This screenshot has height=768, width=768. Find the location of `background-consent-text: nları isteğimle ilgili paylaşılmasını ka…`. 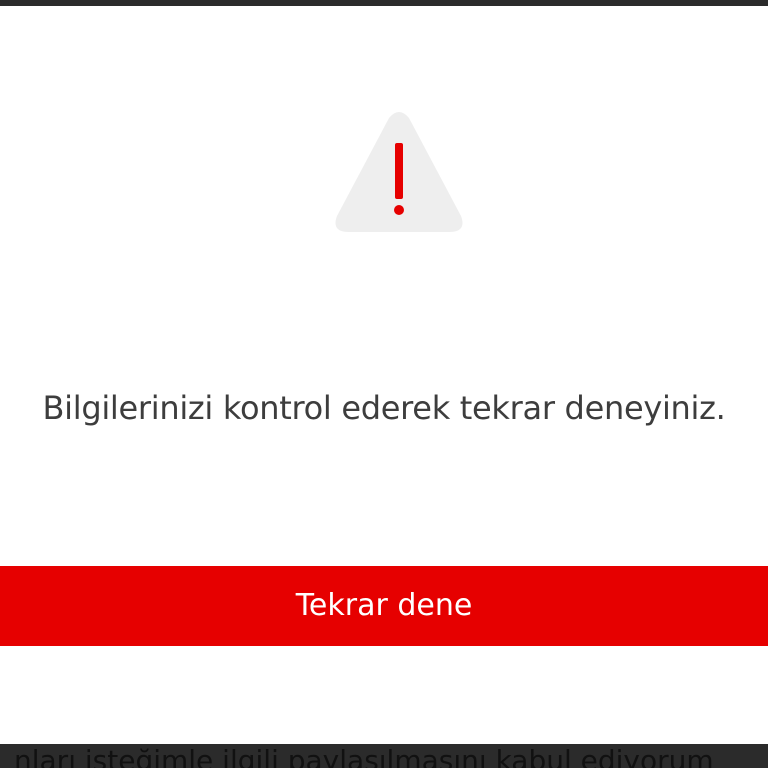

background-consent-text: nları isteğimle ilgili paylaşılmasını ka… is located at coordinates (364, 756).